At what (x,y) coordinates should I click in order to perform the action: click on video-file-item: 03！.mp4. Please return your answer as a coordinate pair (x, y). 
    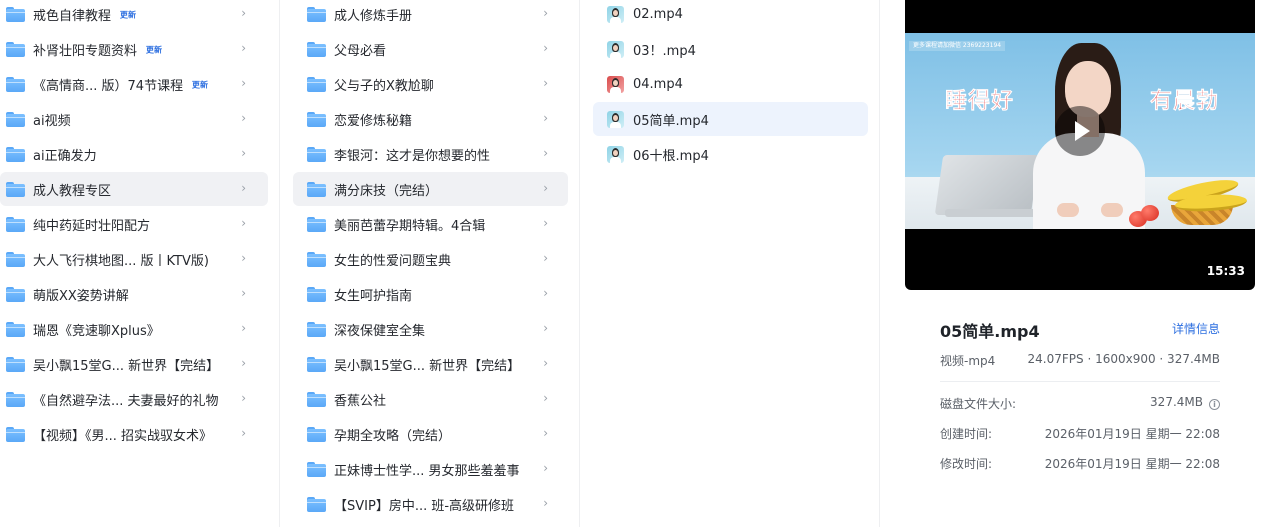
    Looking at the image, I should click on (730, 49).